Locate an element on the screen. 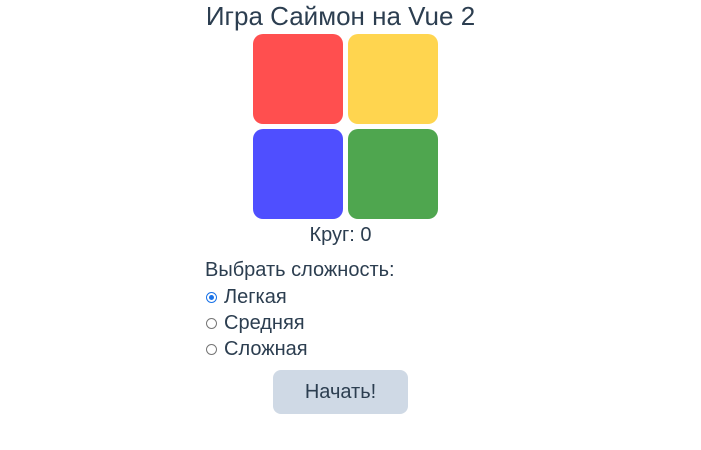  pad-blue is located at coordinates (298, 174).